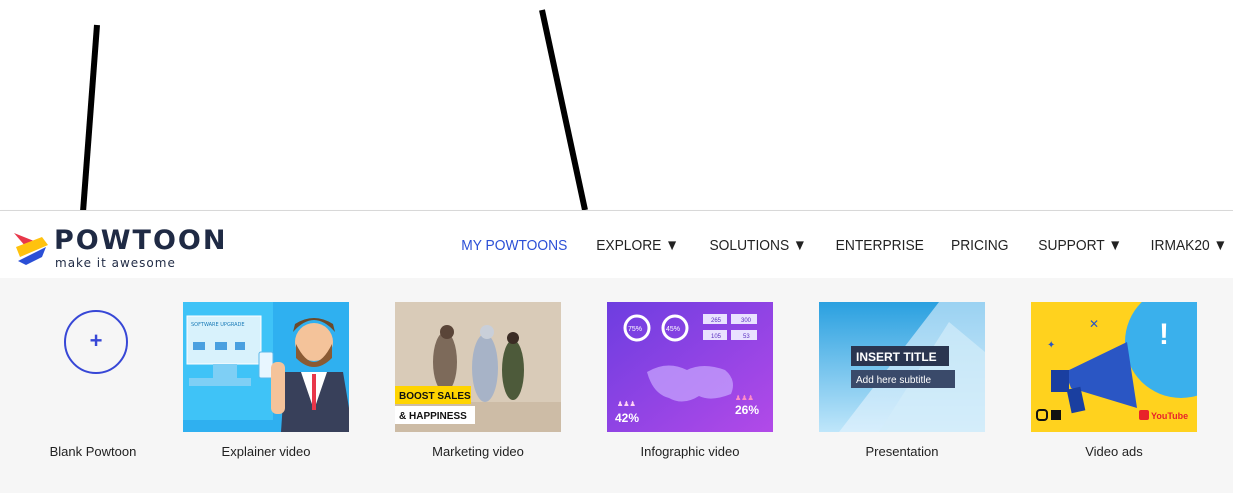 Image resolution: width=1233 pixels, height=493 pixels. Describe the element at coordinates (31, 249) in the screenshot. I see `powtoon-logo-icon` at that location.